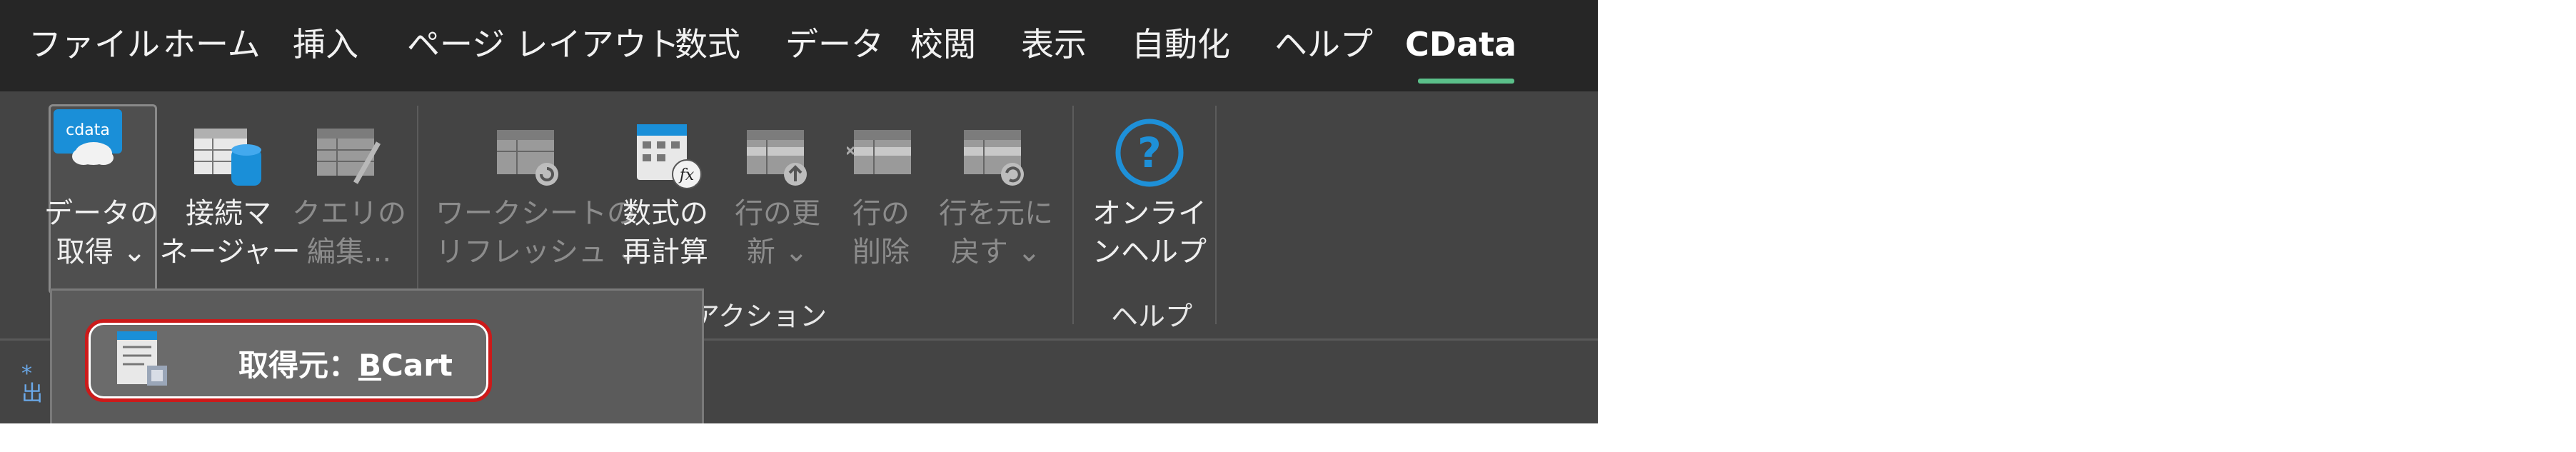 The height and width of the screenshot is (452, 2576). I want to click on formula-calc-icon: fx, so click(669, 156).